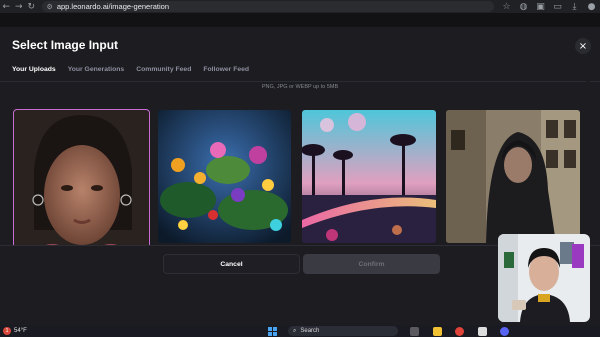 This screenshot has height=337, width=600. I want to click on site-info-icon: ⚙, so click(50, 7).